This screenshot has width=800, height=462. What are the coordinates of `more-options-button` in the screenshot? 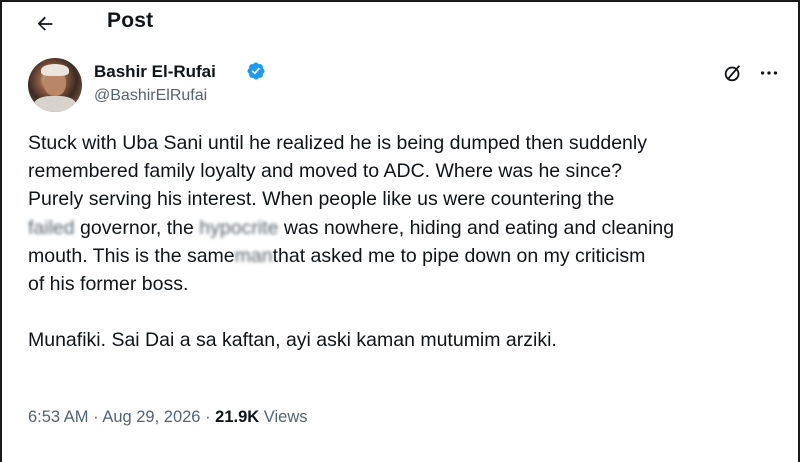 It's located at (769, 73).